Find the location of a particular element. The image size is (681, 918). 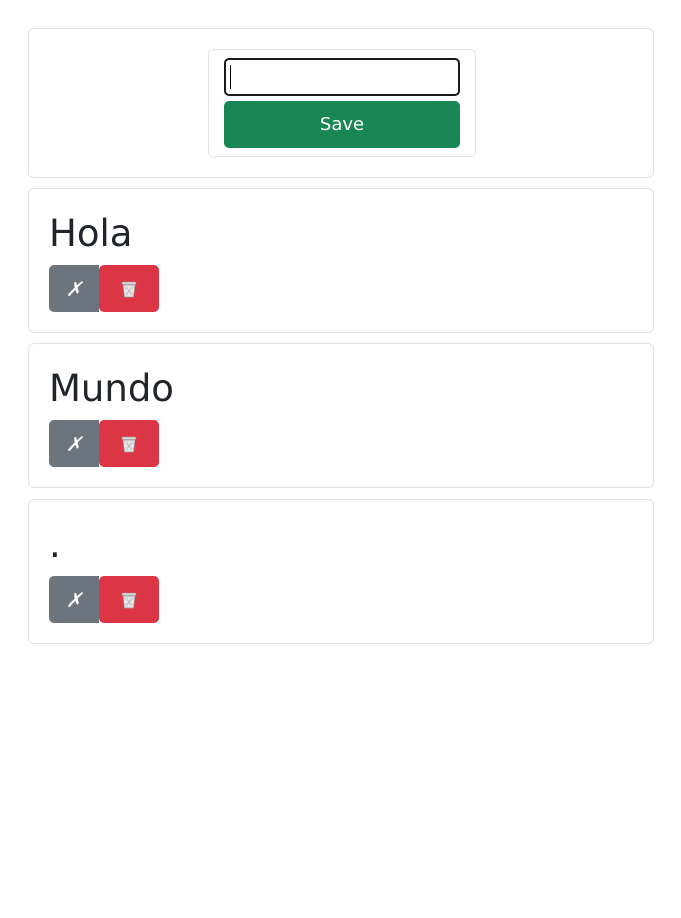

save-button: Save is located at coordinates (342, 124).